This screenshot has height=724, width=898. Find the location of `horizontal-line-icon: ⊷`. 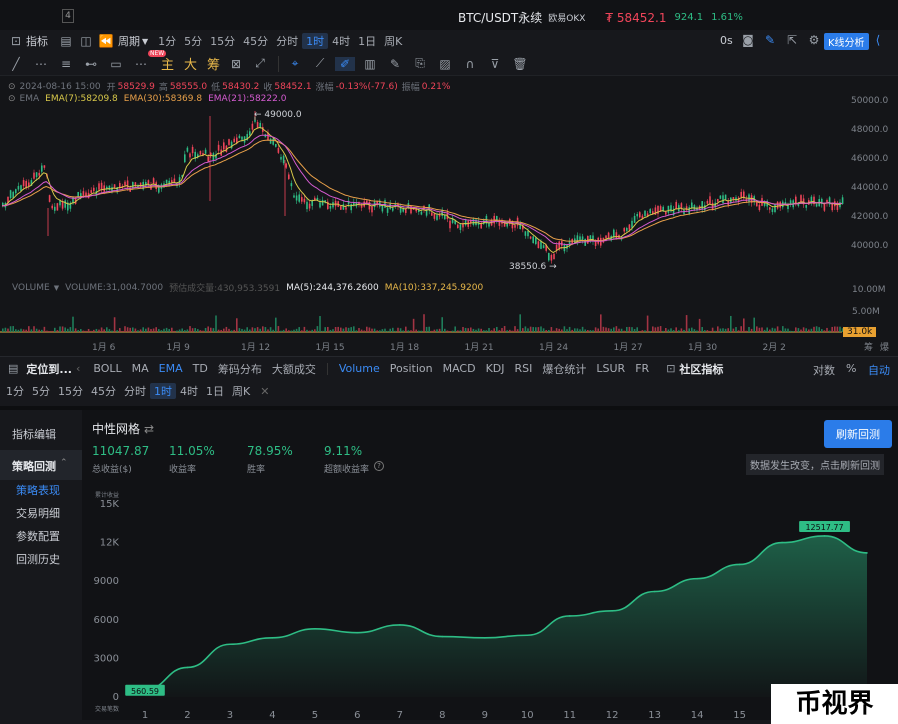

horizontal-line-icon: ⊷ is located at coordinates (91, 64).